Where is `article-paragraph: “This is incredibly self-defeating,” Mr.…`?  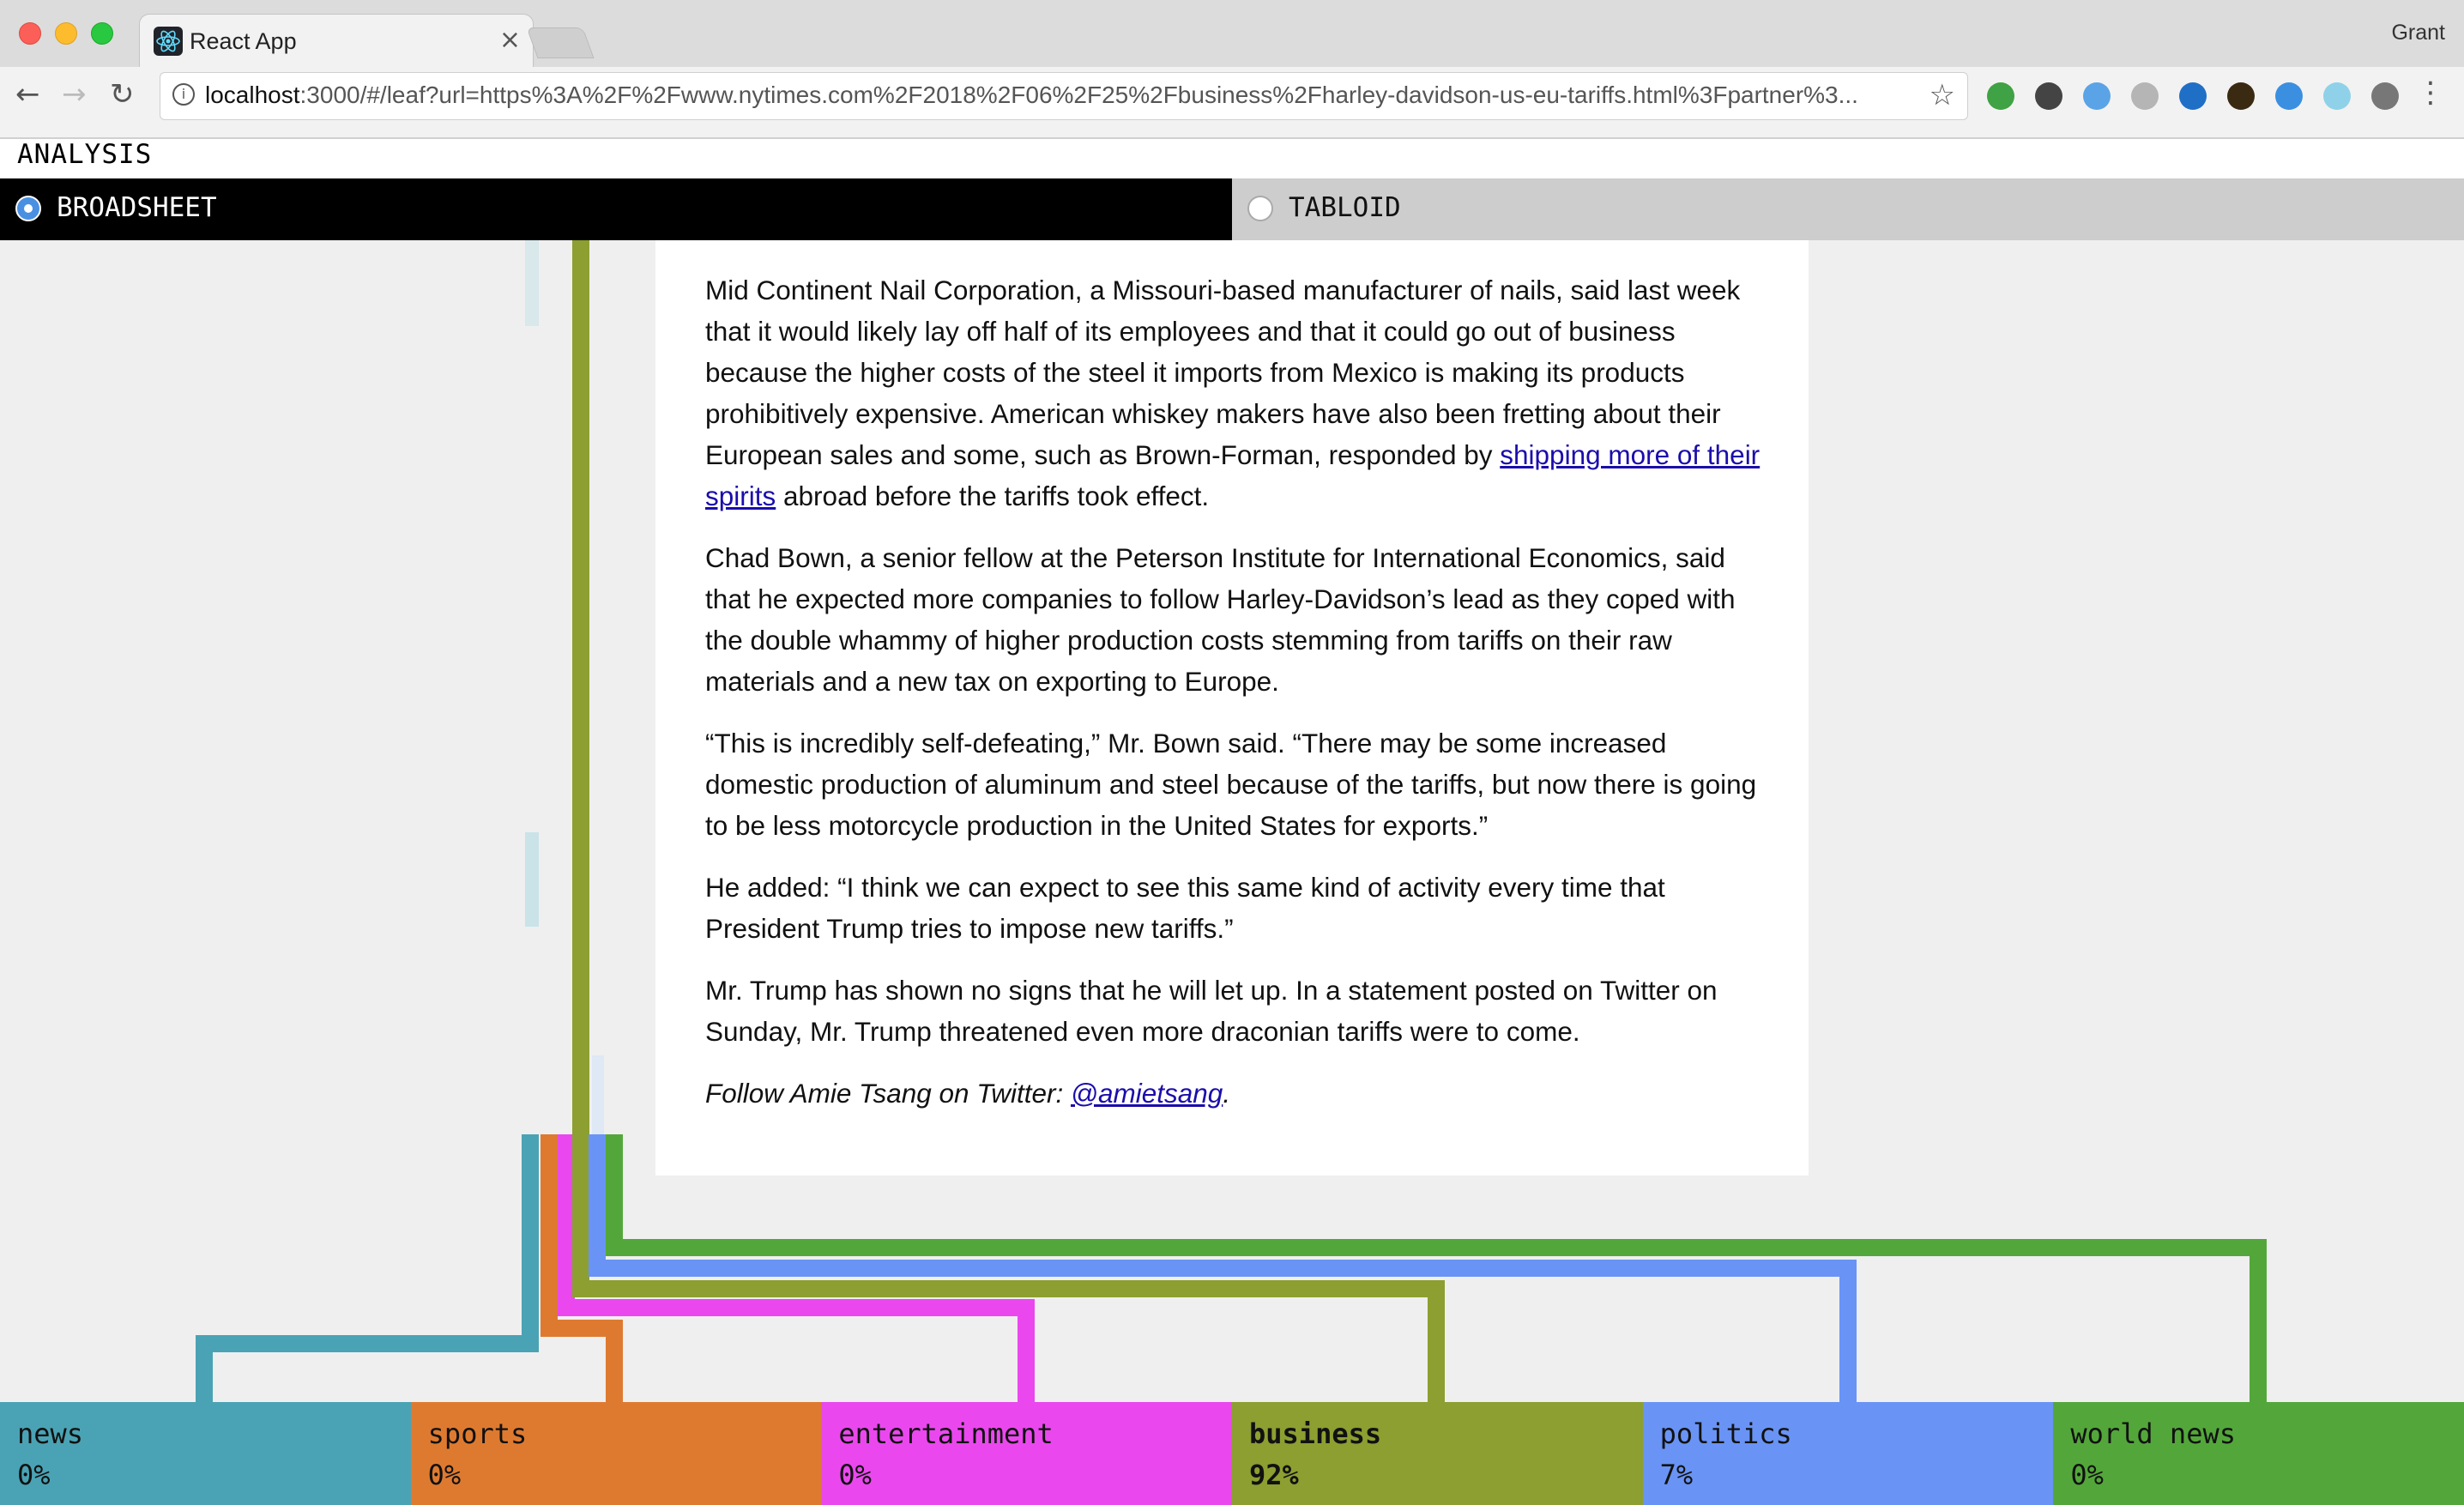 article-paragraph: “This is incredibly self-defeating,” Mr.… is located at coordinates (1231, 784).